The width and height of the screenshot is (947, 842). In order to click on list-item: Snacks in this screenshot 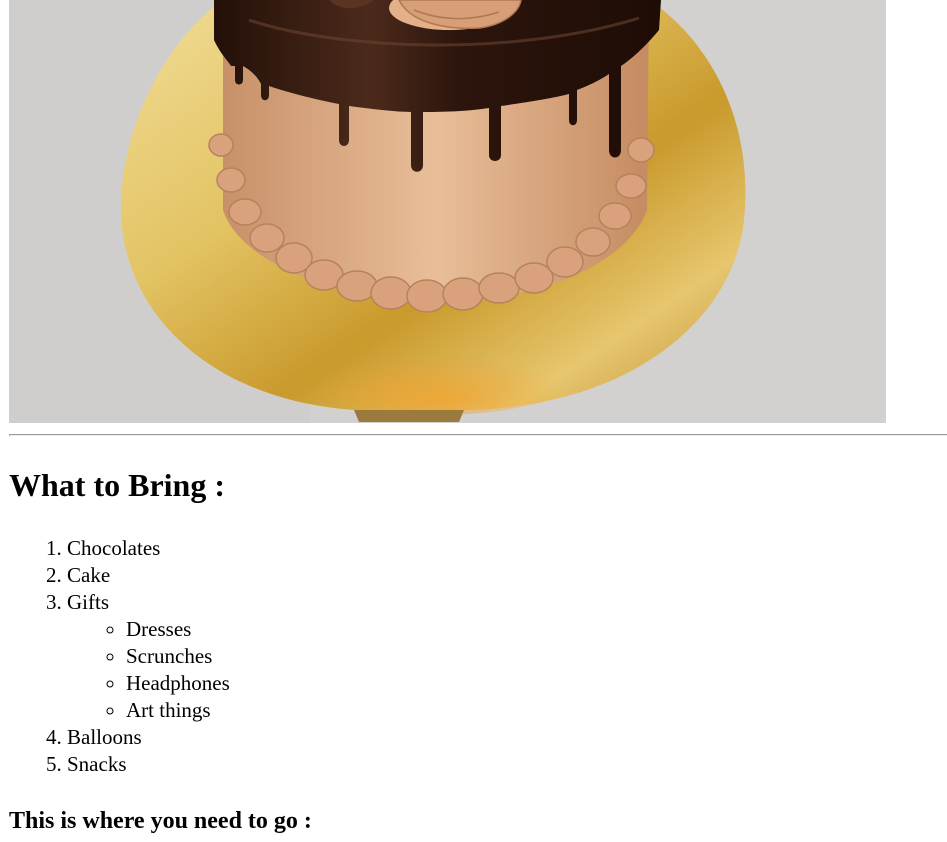, I will do `click(148, 764)`.